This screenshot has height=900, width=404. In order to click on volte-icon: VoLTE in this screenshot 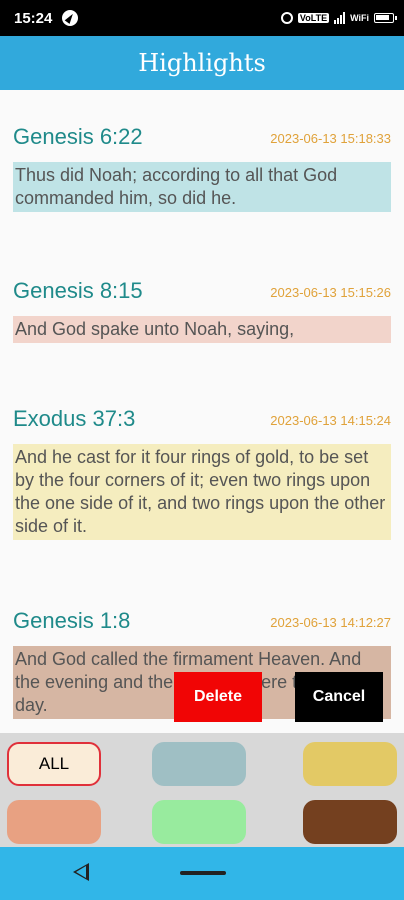, I will do `click(313, 18)`.